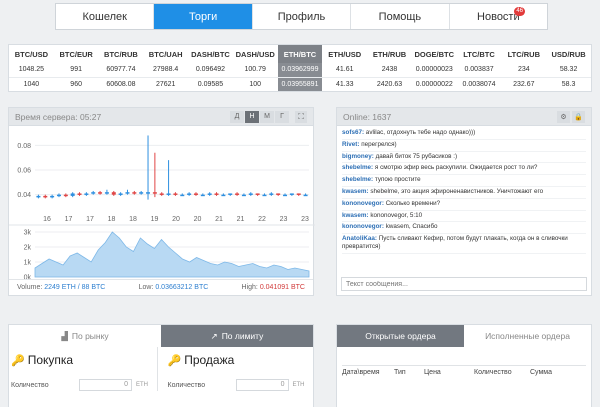 The image size is (600, 407). I want to click on lock-icon: 🔒, so click(578, 116).